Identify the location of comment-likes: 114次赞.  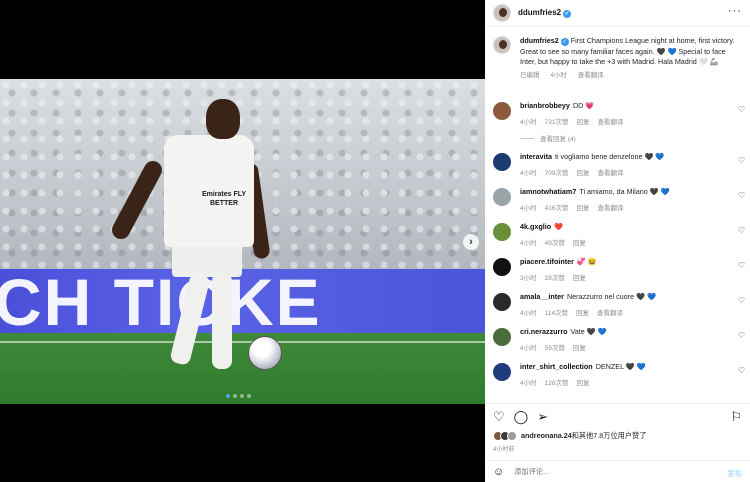
(556, 313).